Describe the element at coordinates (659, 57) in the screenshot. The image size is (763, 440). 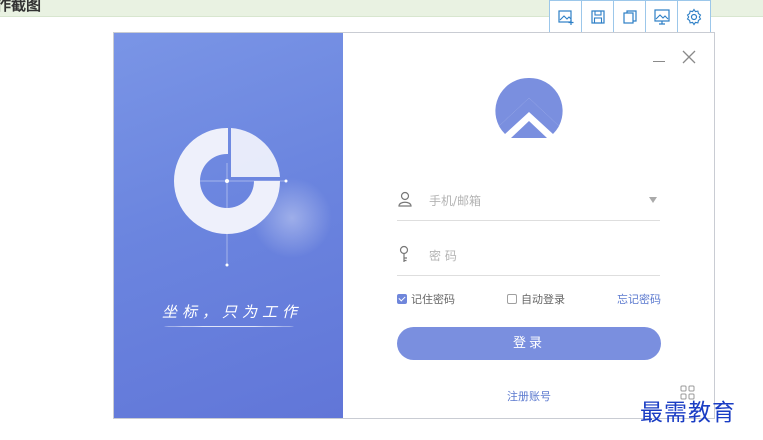
I see `minimize-button` at that location.